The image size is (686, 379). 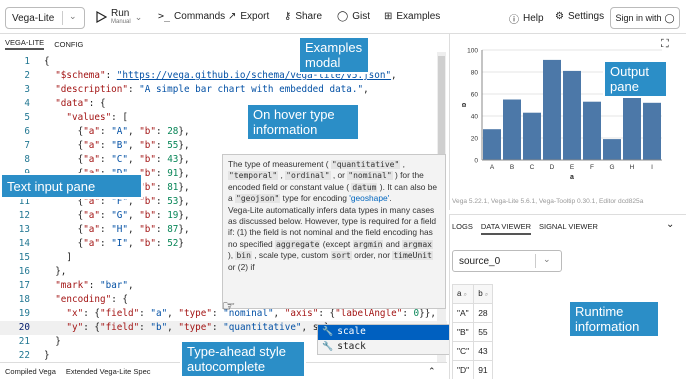 I want to click on column-header: a ⌕, so click(x=463, y=294).